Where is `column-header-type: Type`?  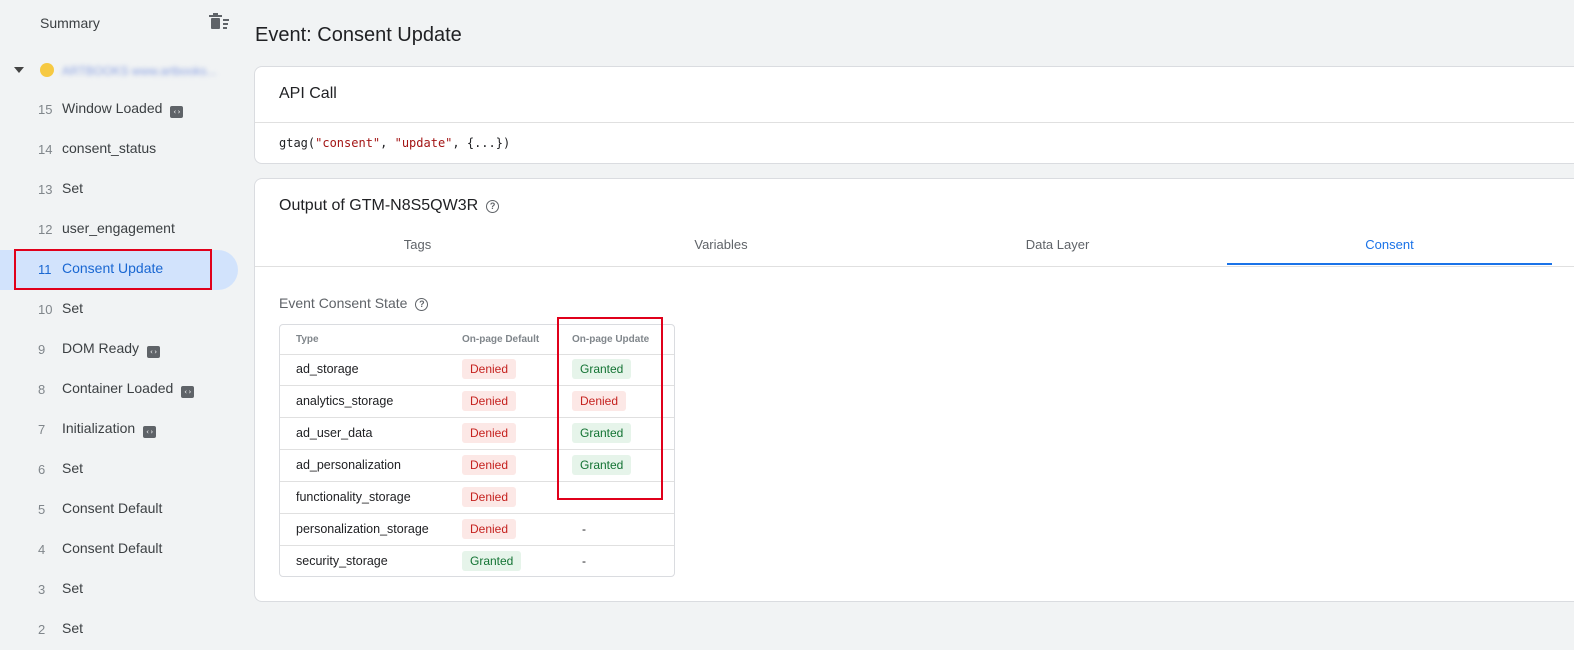 column-header-type: Type is located at coordinates (307, 339).